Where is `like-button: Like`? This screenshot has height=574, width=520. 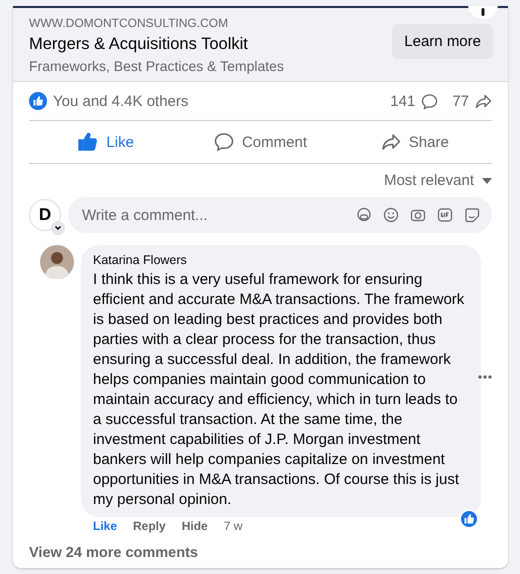 like-button: Like is located at coordinates (106, 142).